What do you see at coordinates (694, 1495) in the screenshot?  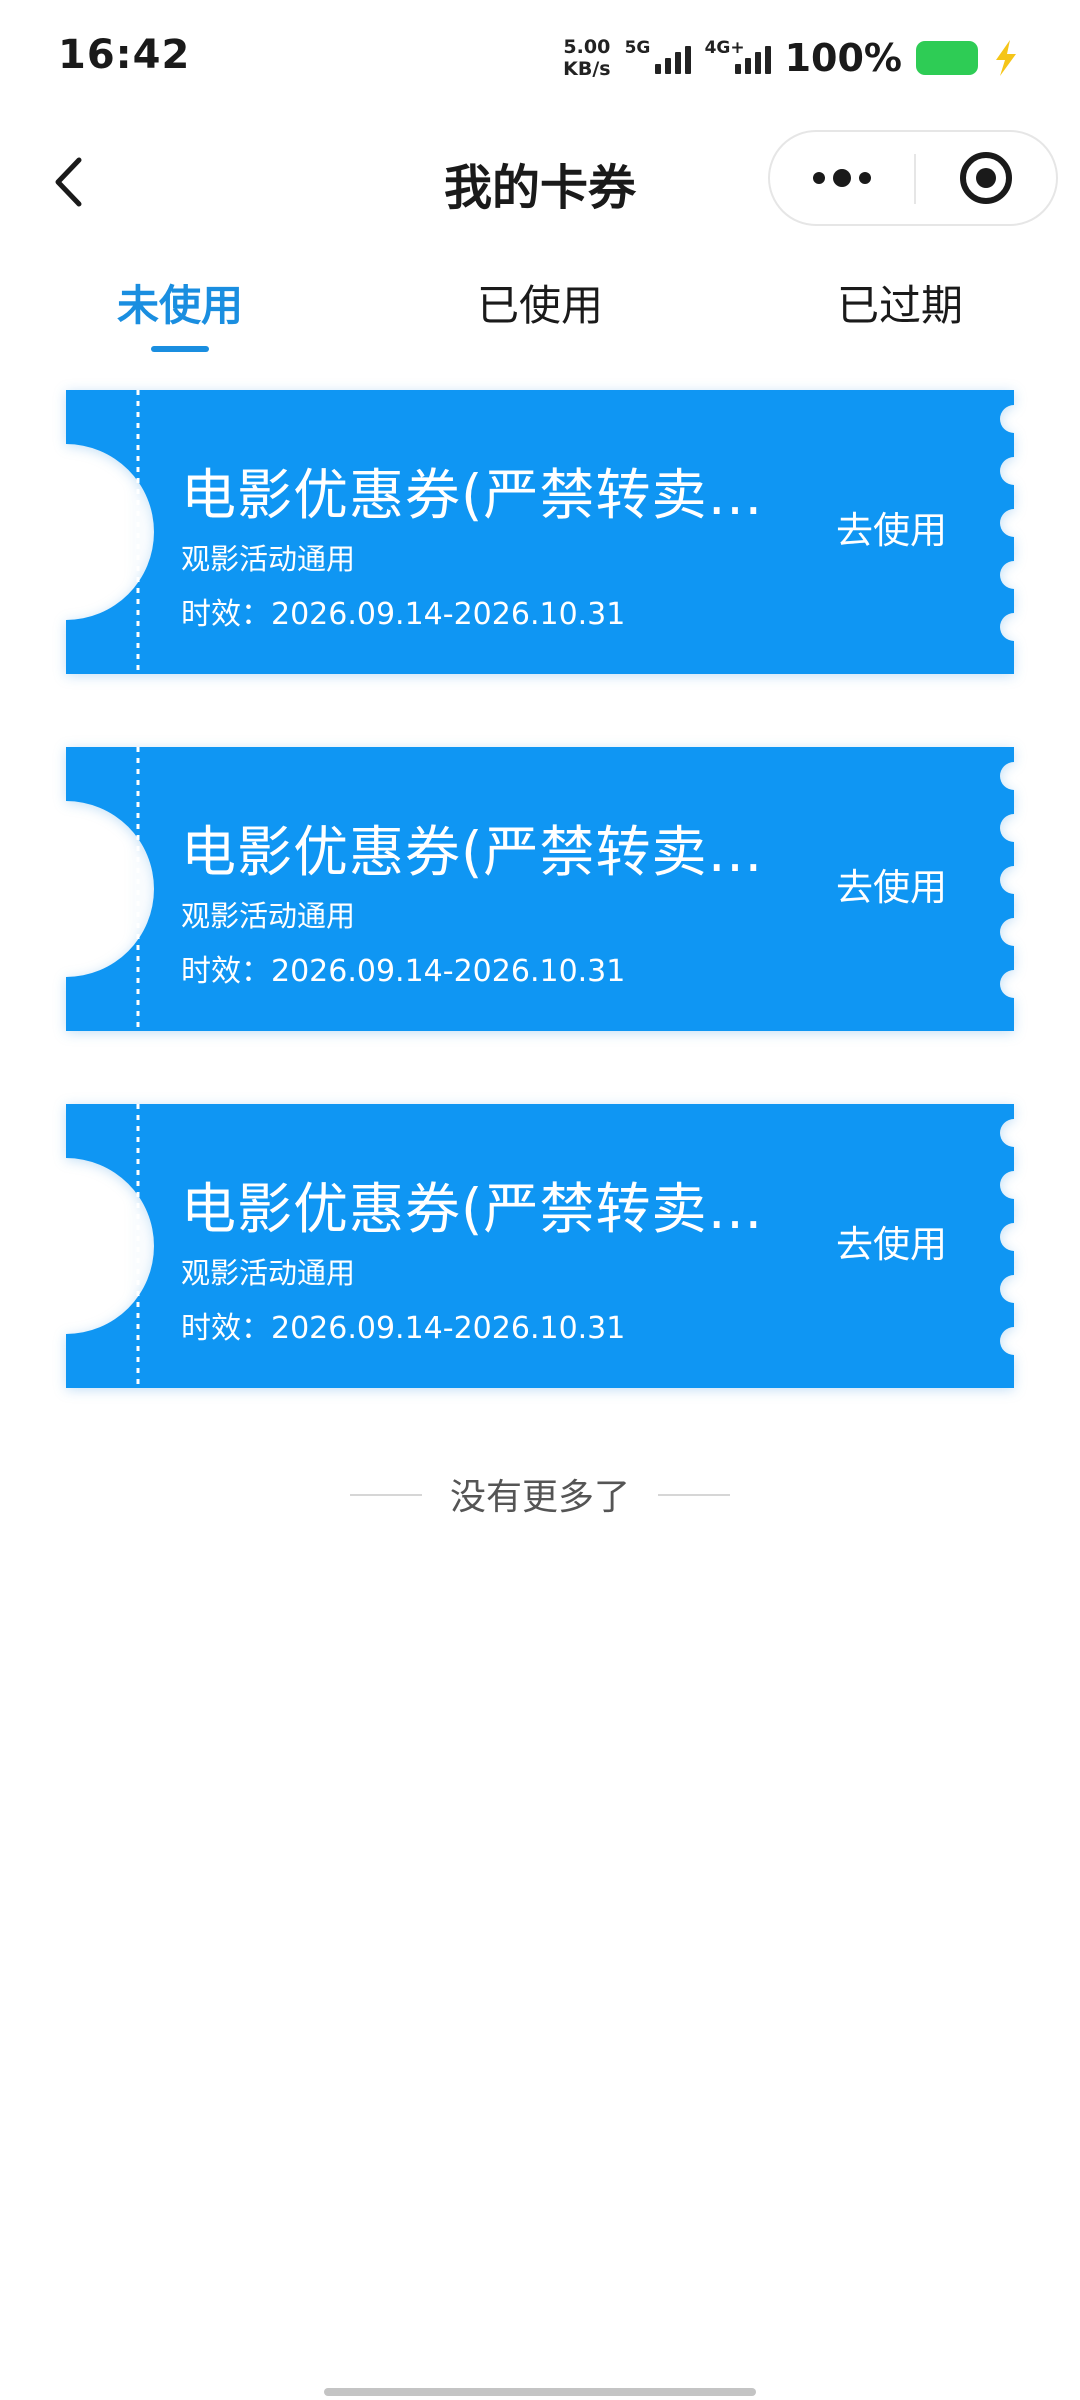 I see `divider-line-right` at bounding box center [694, 1495].